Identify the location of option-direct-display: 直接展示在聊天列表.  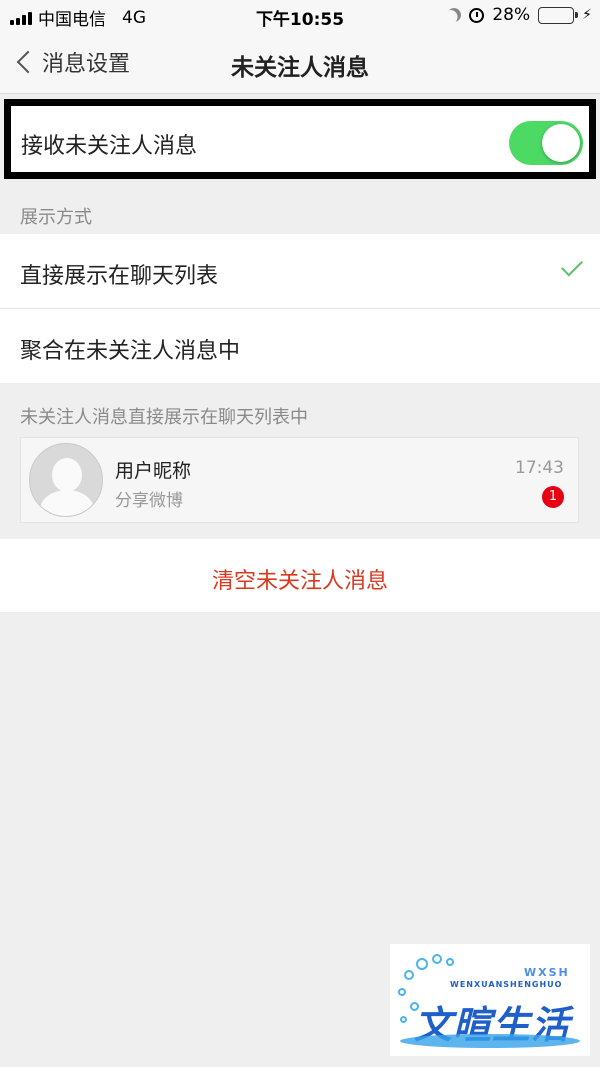
(300, 271).